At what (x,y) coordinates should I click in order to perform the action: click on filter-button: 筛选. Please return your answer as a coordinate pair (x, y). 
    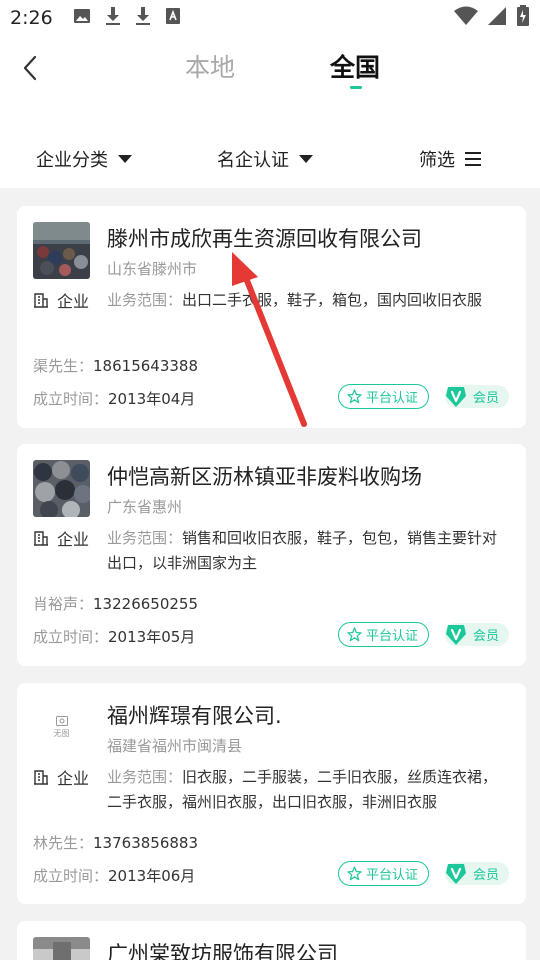
    Looking at the image, I should click on (450, 159).